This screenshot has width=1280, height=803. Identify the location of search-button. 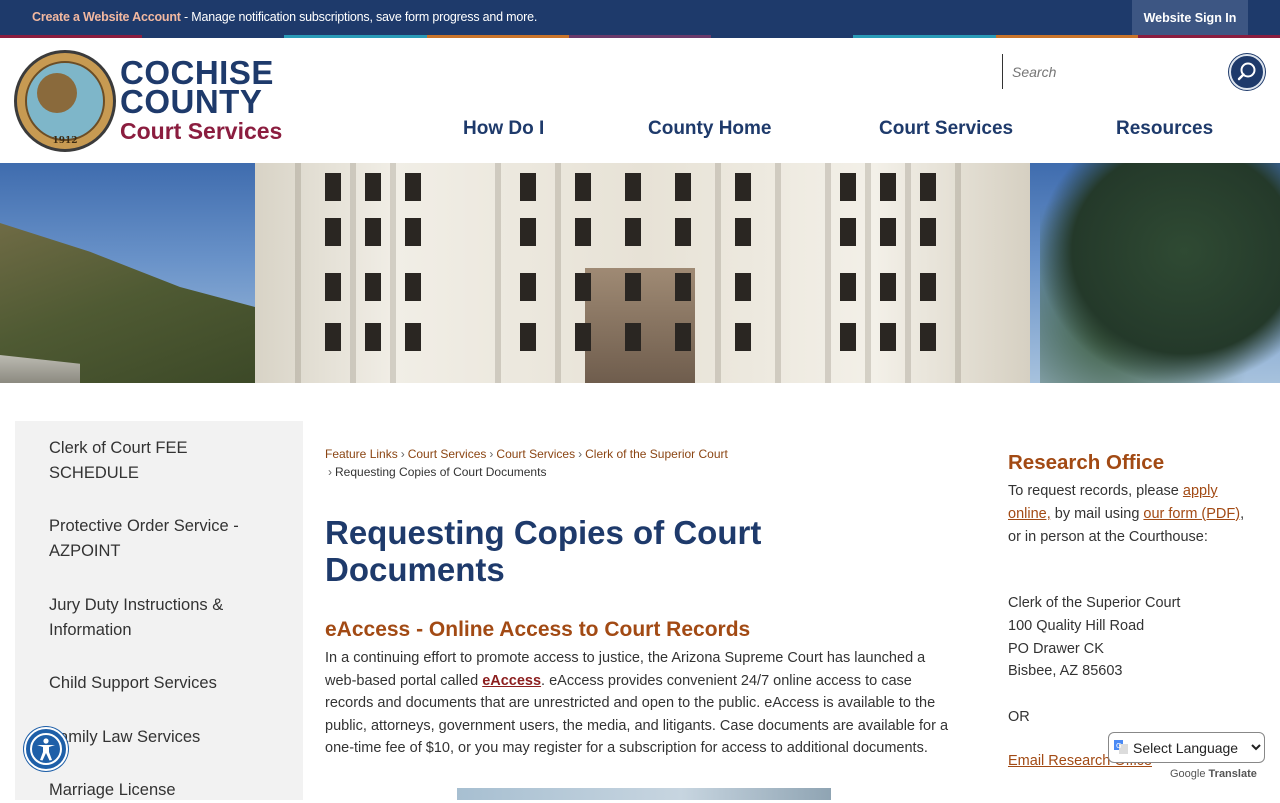
(1247, 72).